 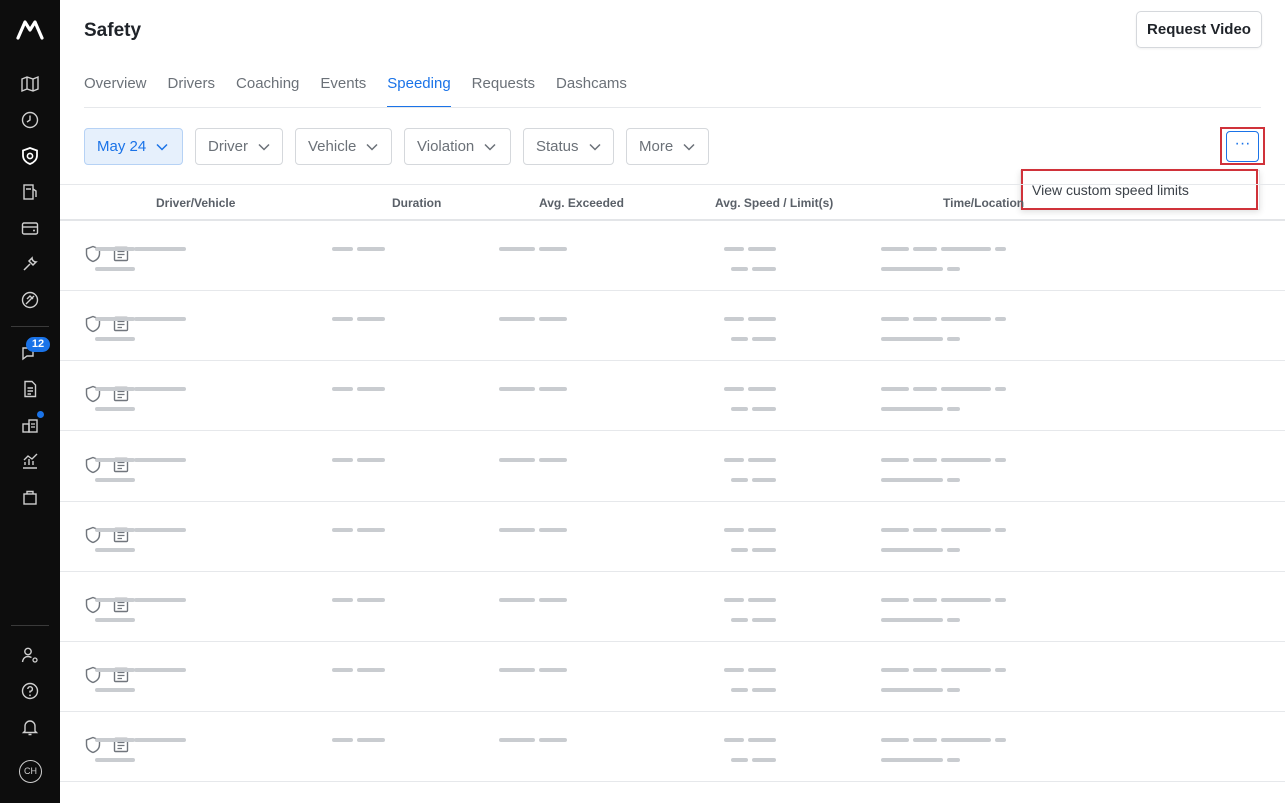 I want to click on help-icon, so click(x=30, y=691).